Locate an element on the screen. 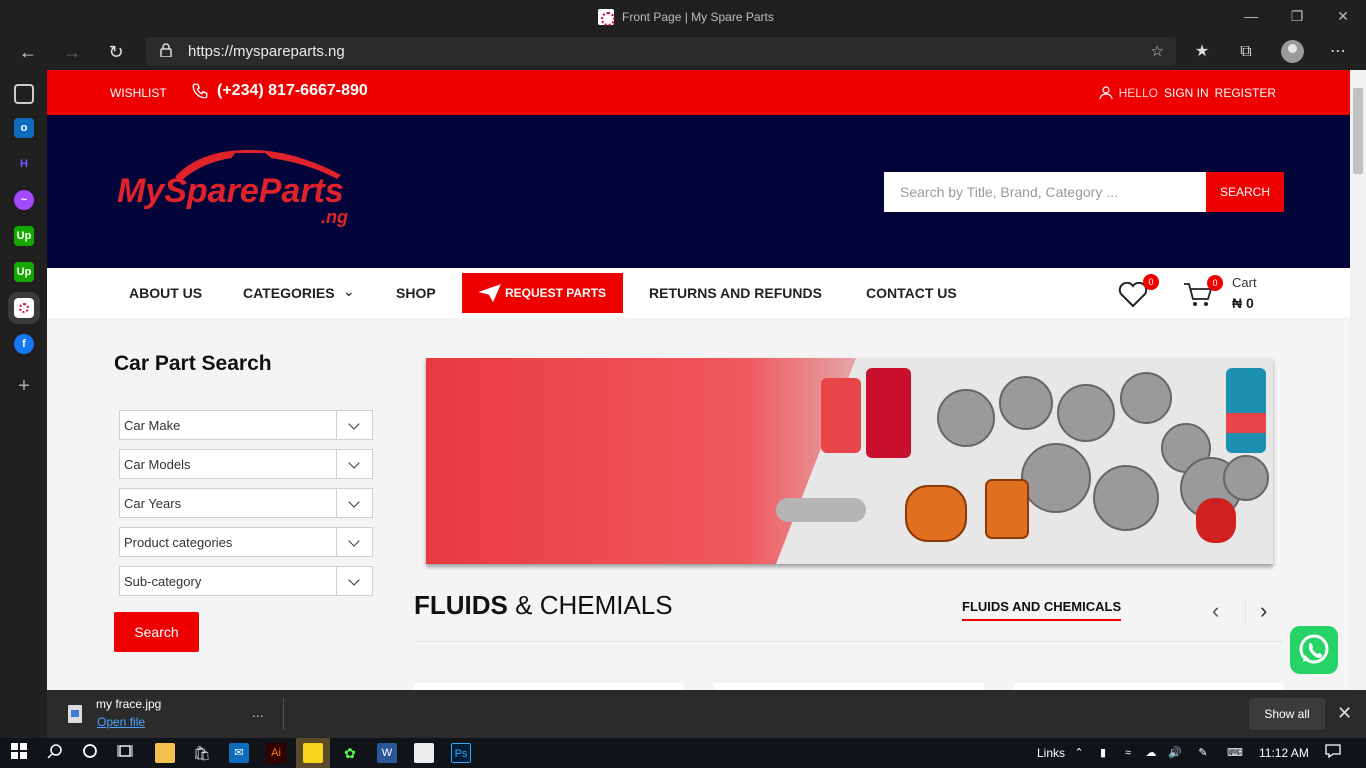 This screenshot has height=768, width=1366. minimize-icon: — is located at coordinates (1251, 16).